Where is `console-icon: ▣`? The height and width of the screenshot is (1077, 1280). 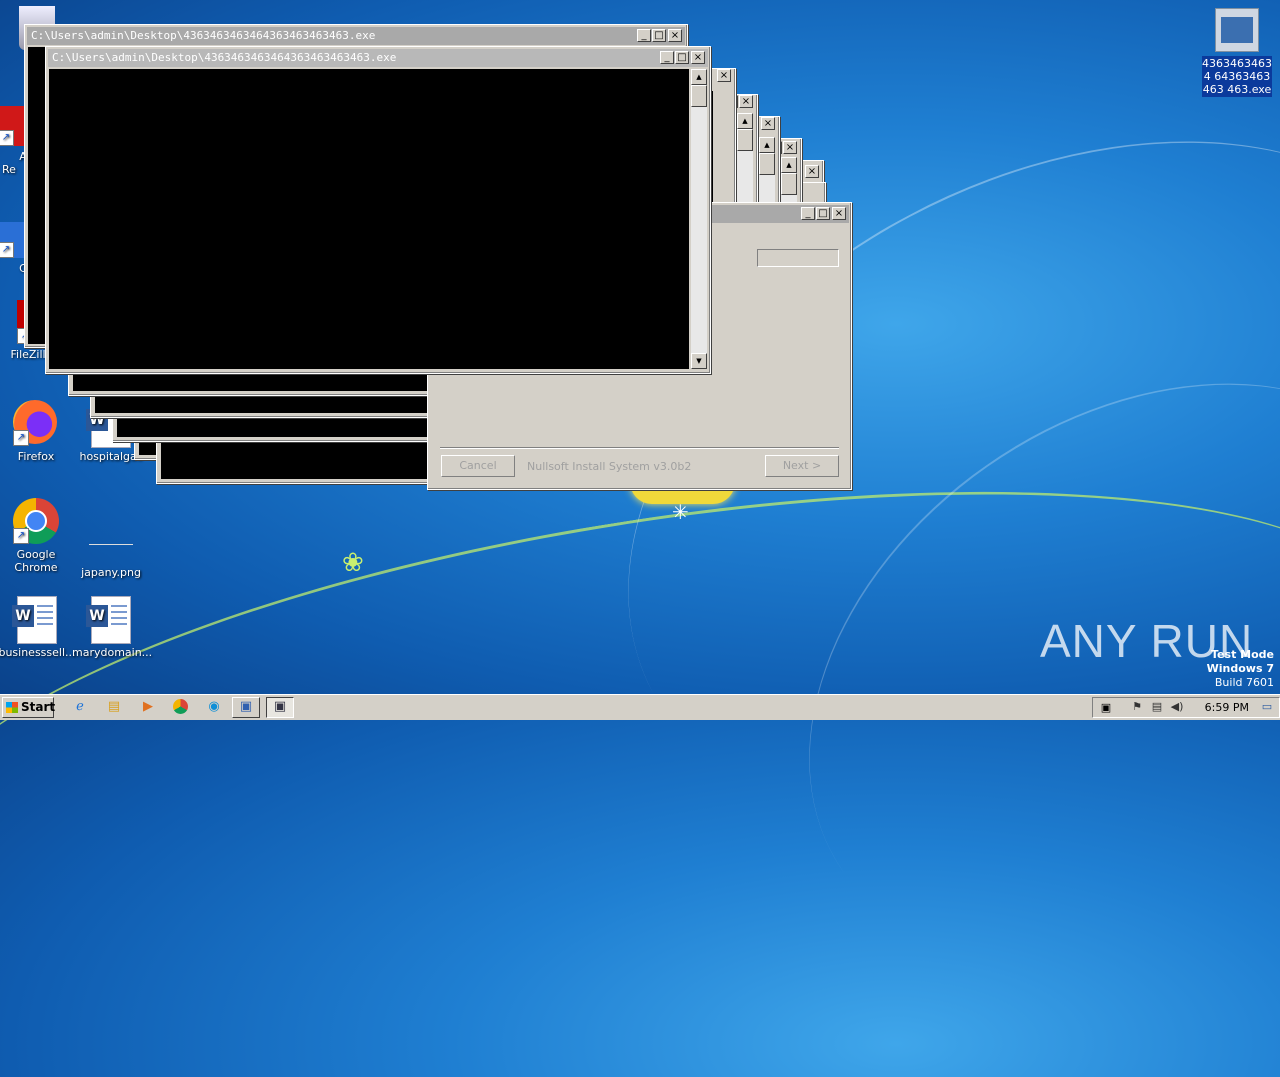
console-icon: ▣ is located at coordinates (280, 706).